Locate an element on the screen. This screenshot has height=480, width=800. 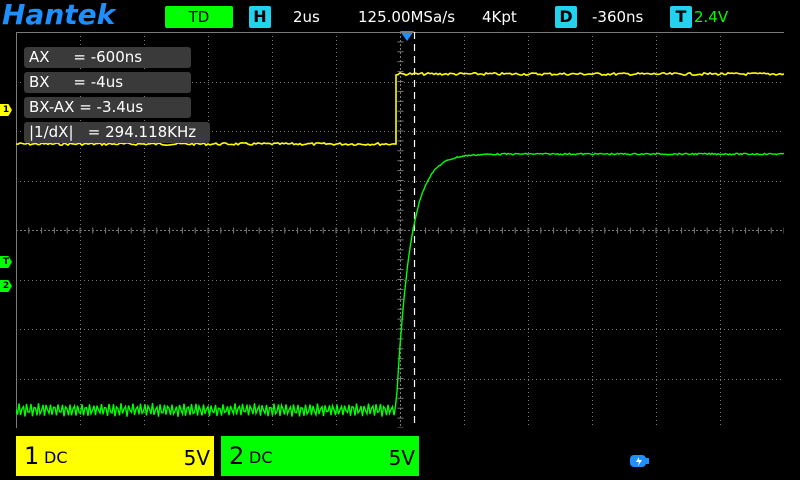
battery-icon is located at coordinates (639, 461).